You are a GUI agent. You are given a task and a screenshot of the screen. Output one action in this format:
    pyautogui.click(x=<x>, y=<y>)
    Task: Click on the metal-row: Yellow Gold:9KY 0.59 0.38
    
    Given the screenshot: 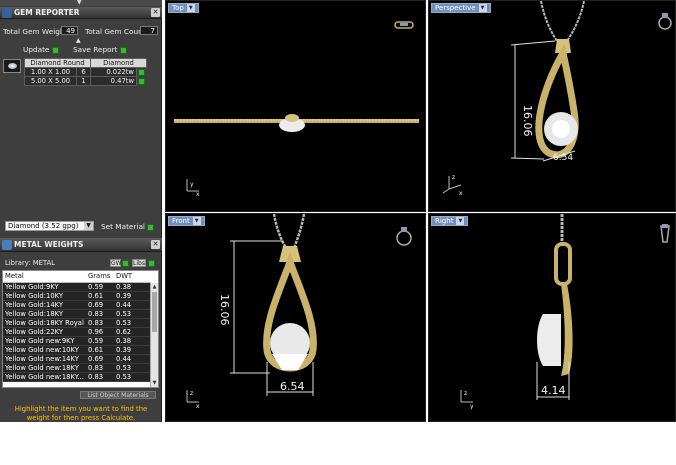 What is the action you would take?
    pyautogui.click(x=77, y=287)
    